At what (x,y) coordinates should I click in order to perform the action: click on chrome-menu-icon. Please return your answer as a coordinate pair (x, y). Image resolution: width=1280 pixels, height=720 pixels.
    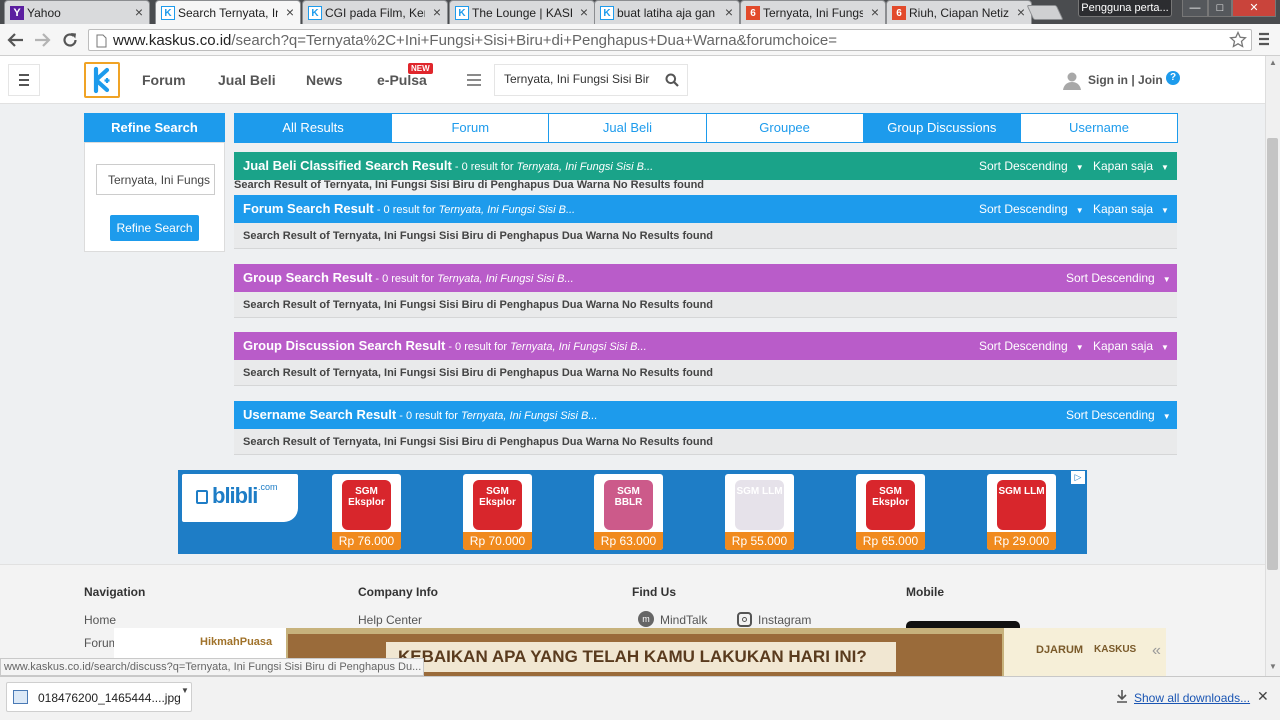
    Looking at the image, I should click on (1264, 39).